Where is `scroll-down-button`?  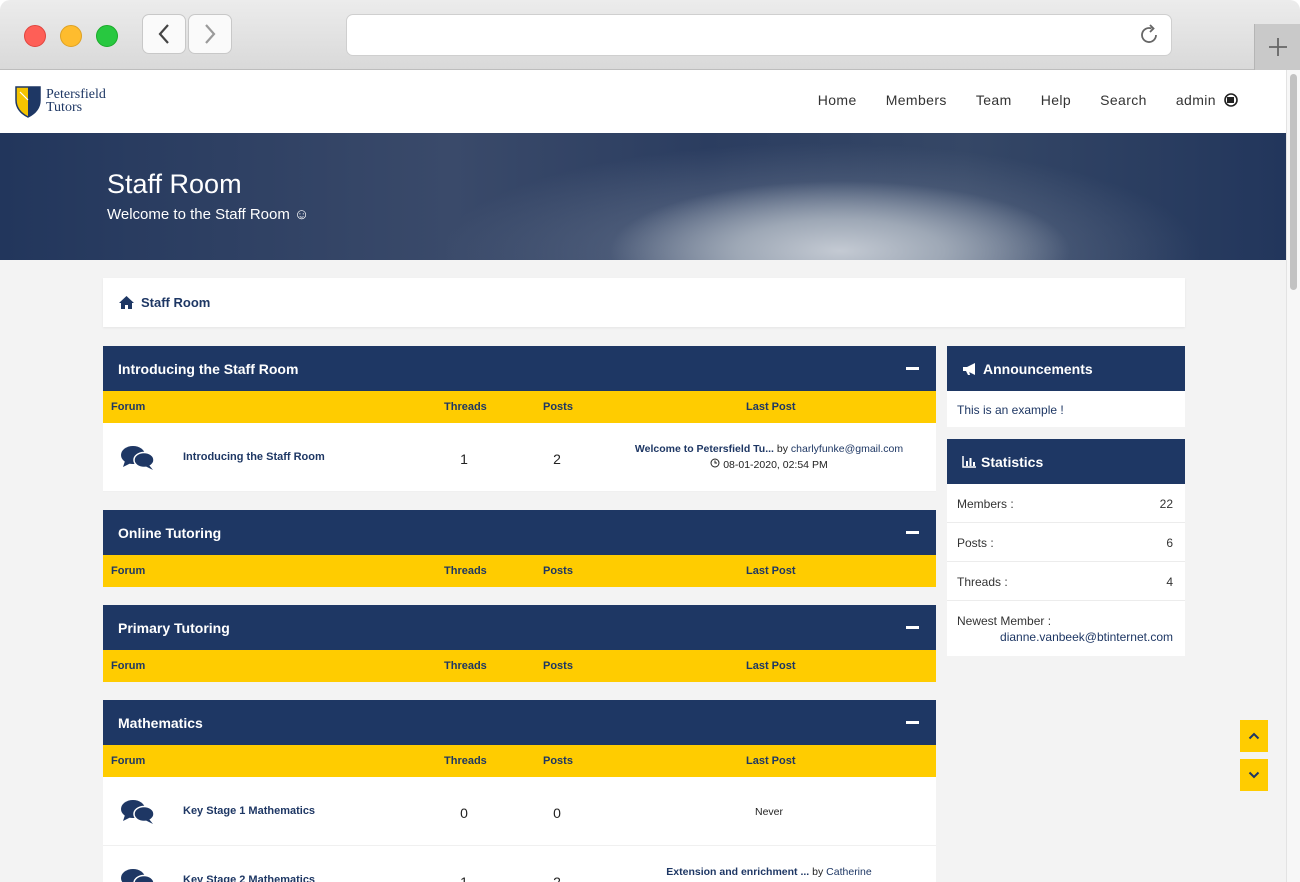
scroll-down-button is located at coordinates (1254, 775).